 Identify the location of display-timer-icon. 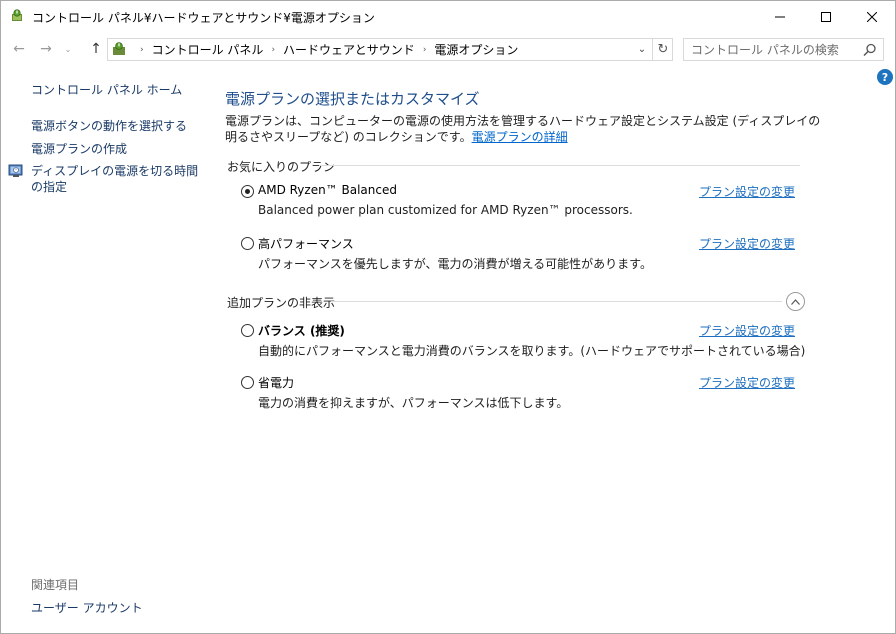
(15, 170).